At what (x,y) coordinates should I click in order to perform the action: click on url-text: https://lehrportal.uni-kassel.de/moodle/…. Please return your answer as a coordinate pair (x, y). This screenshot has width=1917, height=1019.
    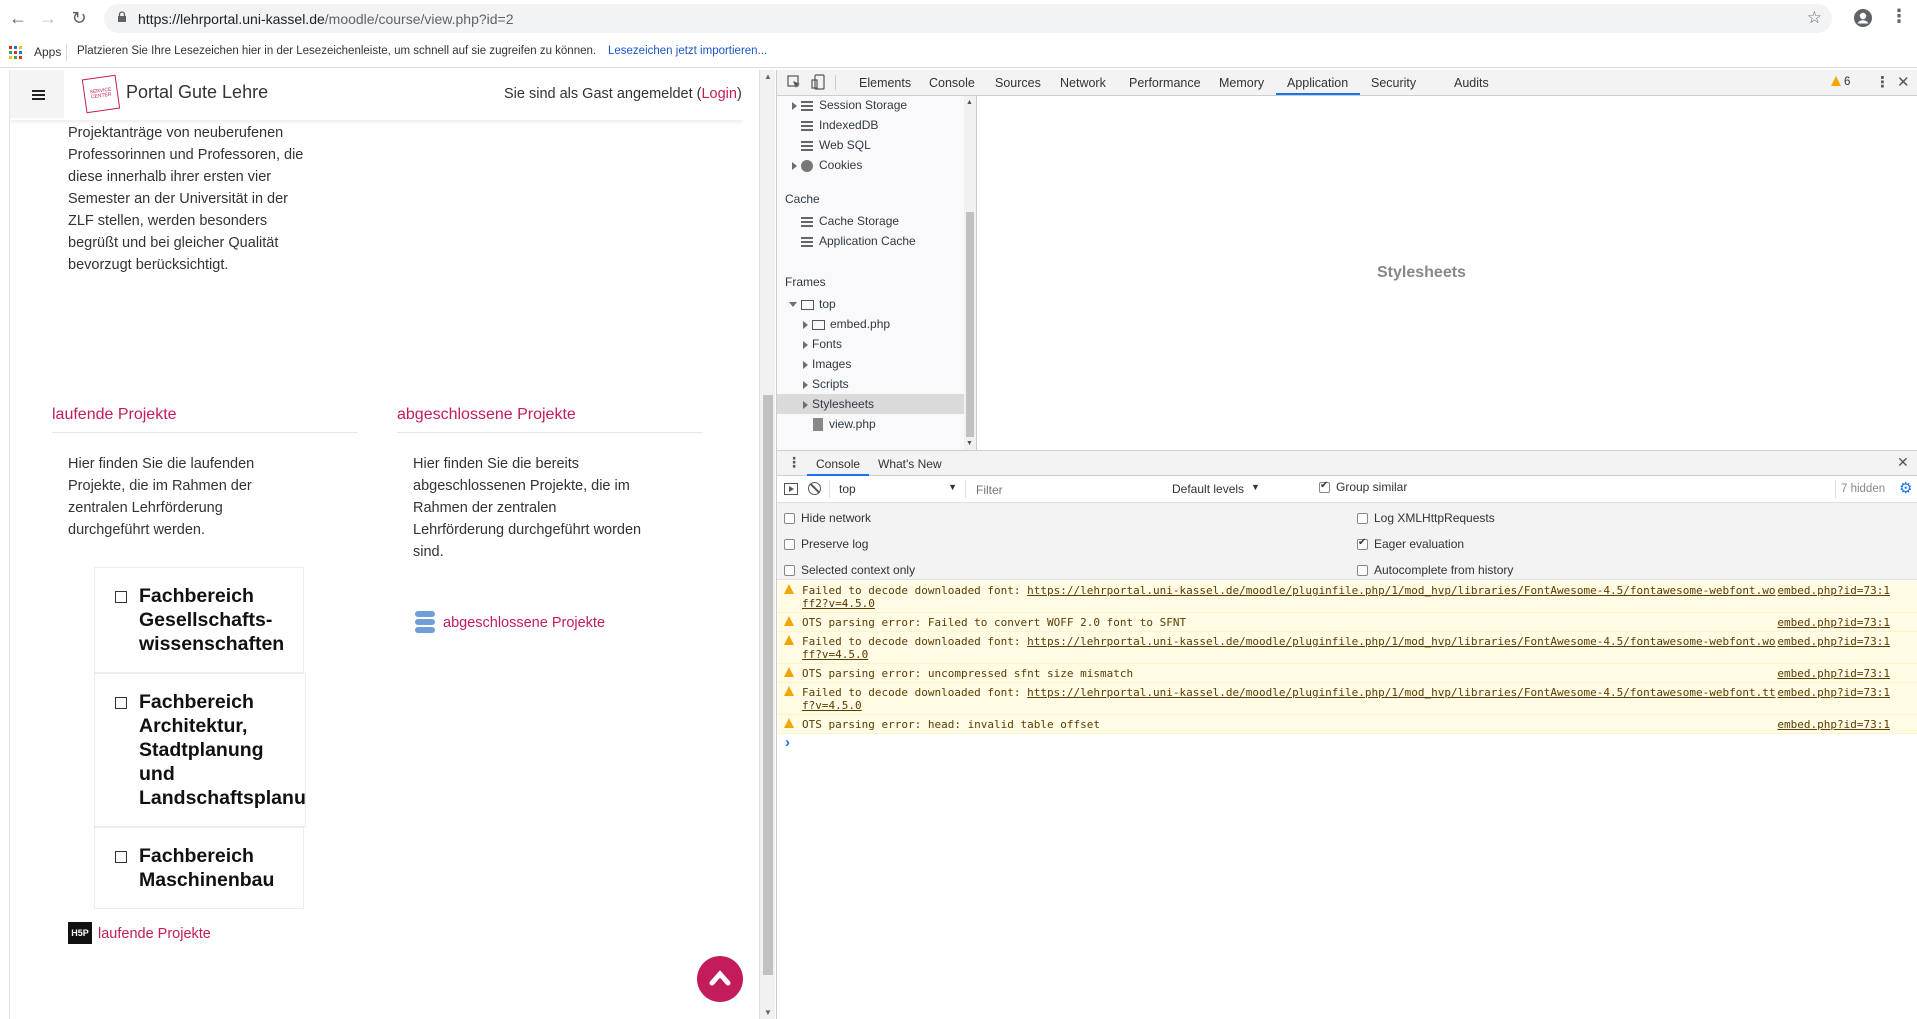
    Looking at the image, I should click on (326, 19).